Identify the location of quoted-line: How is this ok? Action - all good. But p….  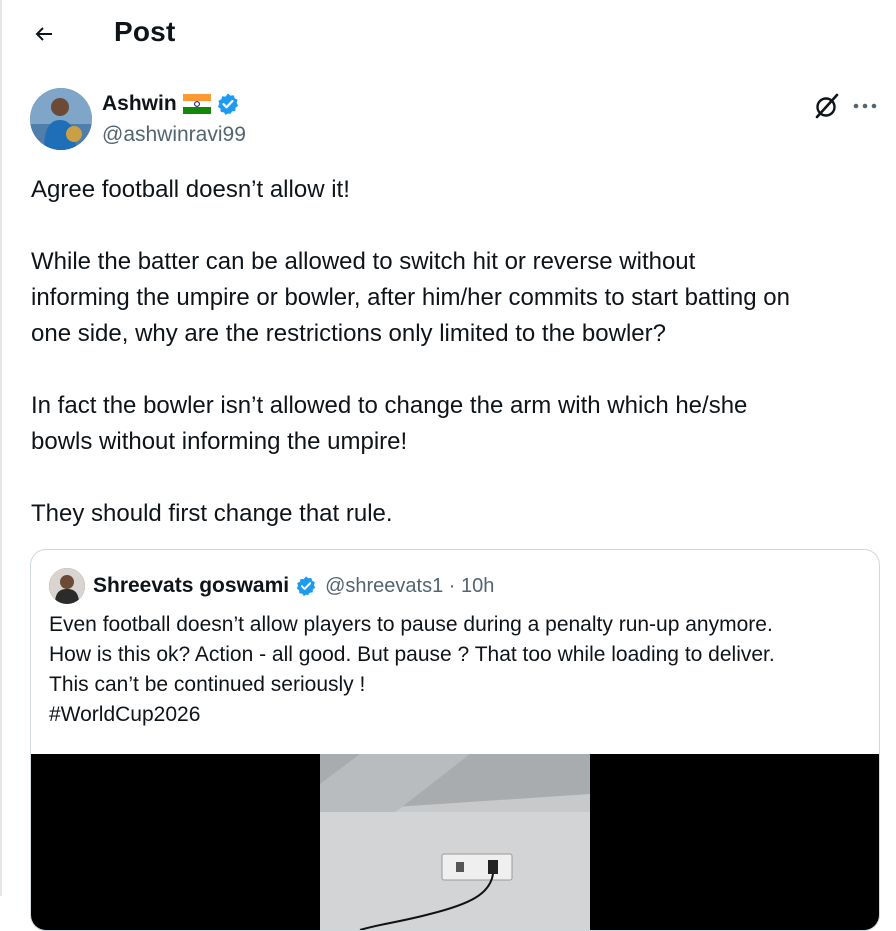
(412, 654).